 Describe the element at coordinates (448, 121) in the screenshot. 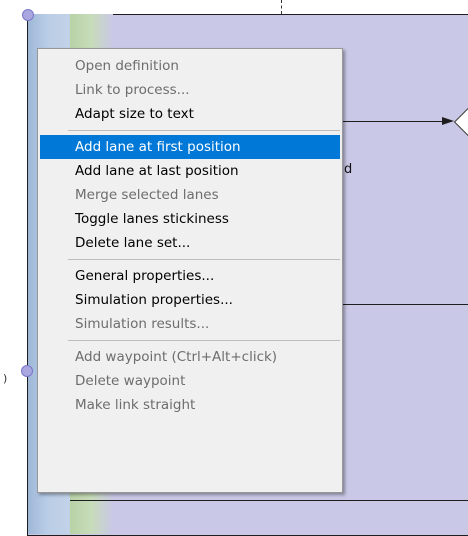

I see `arrowhead-icon` at that location.